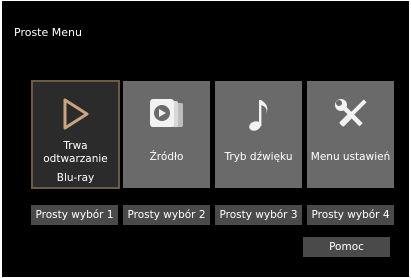  What do you see at coordinates (75, 134) in the screenshot?
I see `tile-now-playing: Trwa odtwarzanie Blu-ray` at bounding box center [75, 134].